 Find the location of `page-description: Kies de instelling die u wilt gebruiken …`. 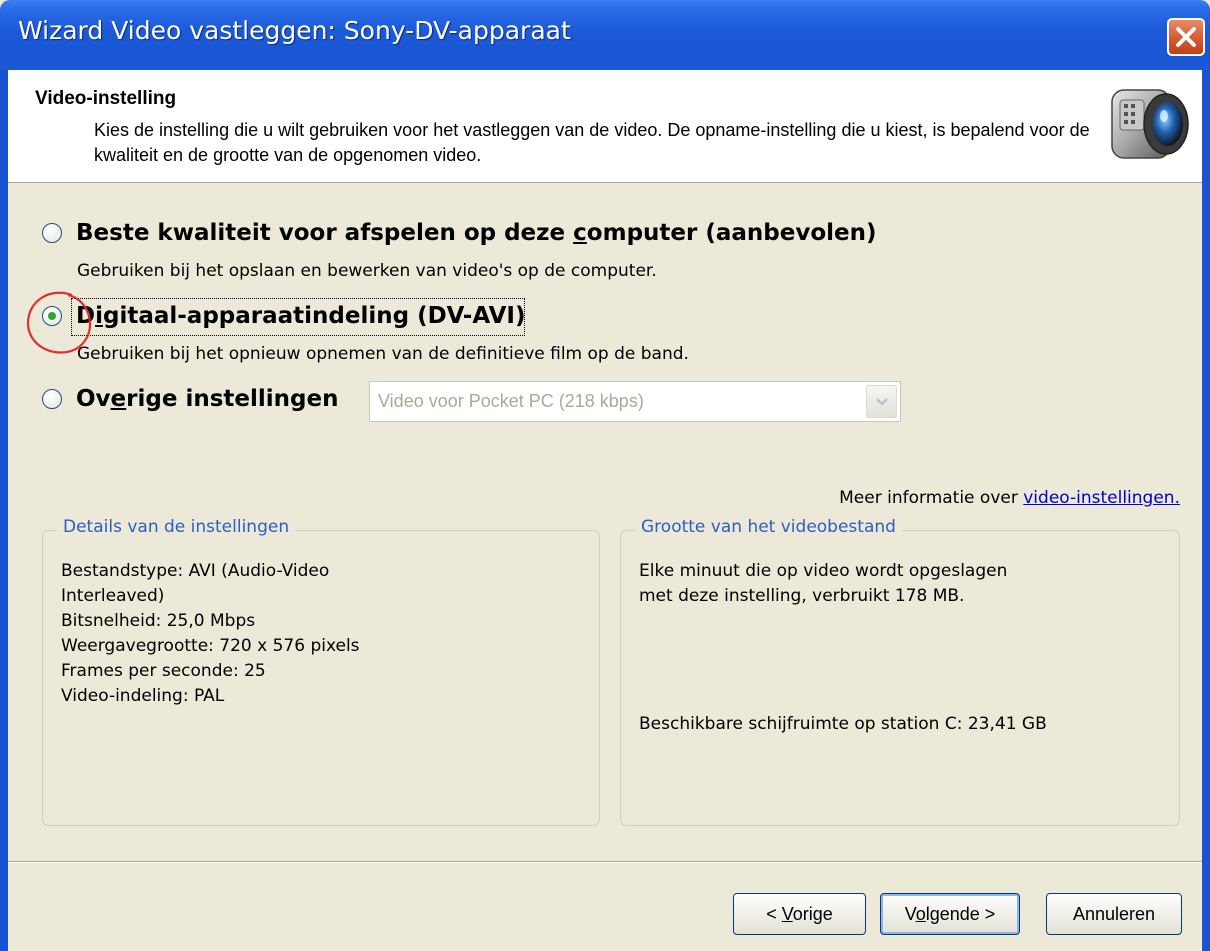

page-description: Kies de instelling die u wilt gebruiken … is located at coordinates (592, 142).